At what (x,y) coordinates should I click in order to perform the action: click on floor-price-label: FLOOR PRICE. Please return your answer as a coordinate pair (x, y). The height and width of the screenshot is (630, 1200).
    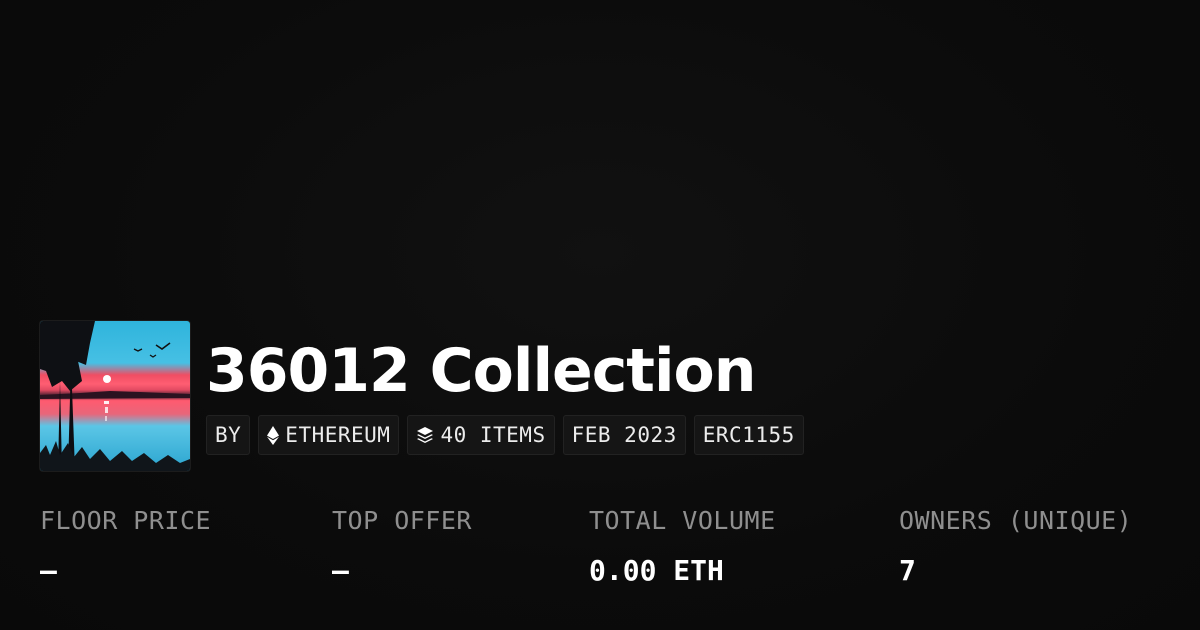
    Looking at the image, I should click on (126, 520).